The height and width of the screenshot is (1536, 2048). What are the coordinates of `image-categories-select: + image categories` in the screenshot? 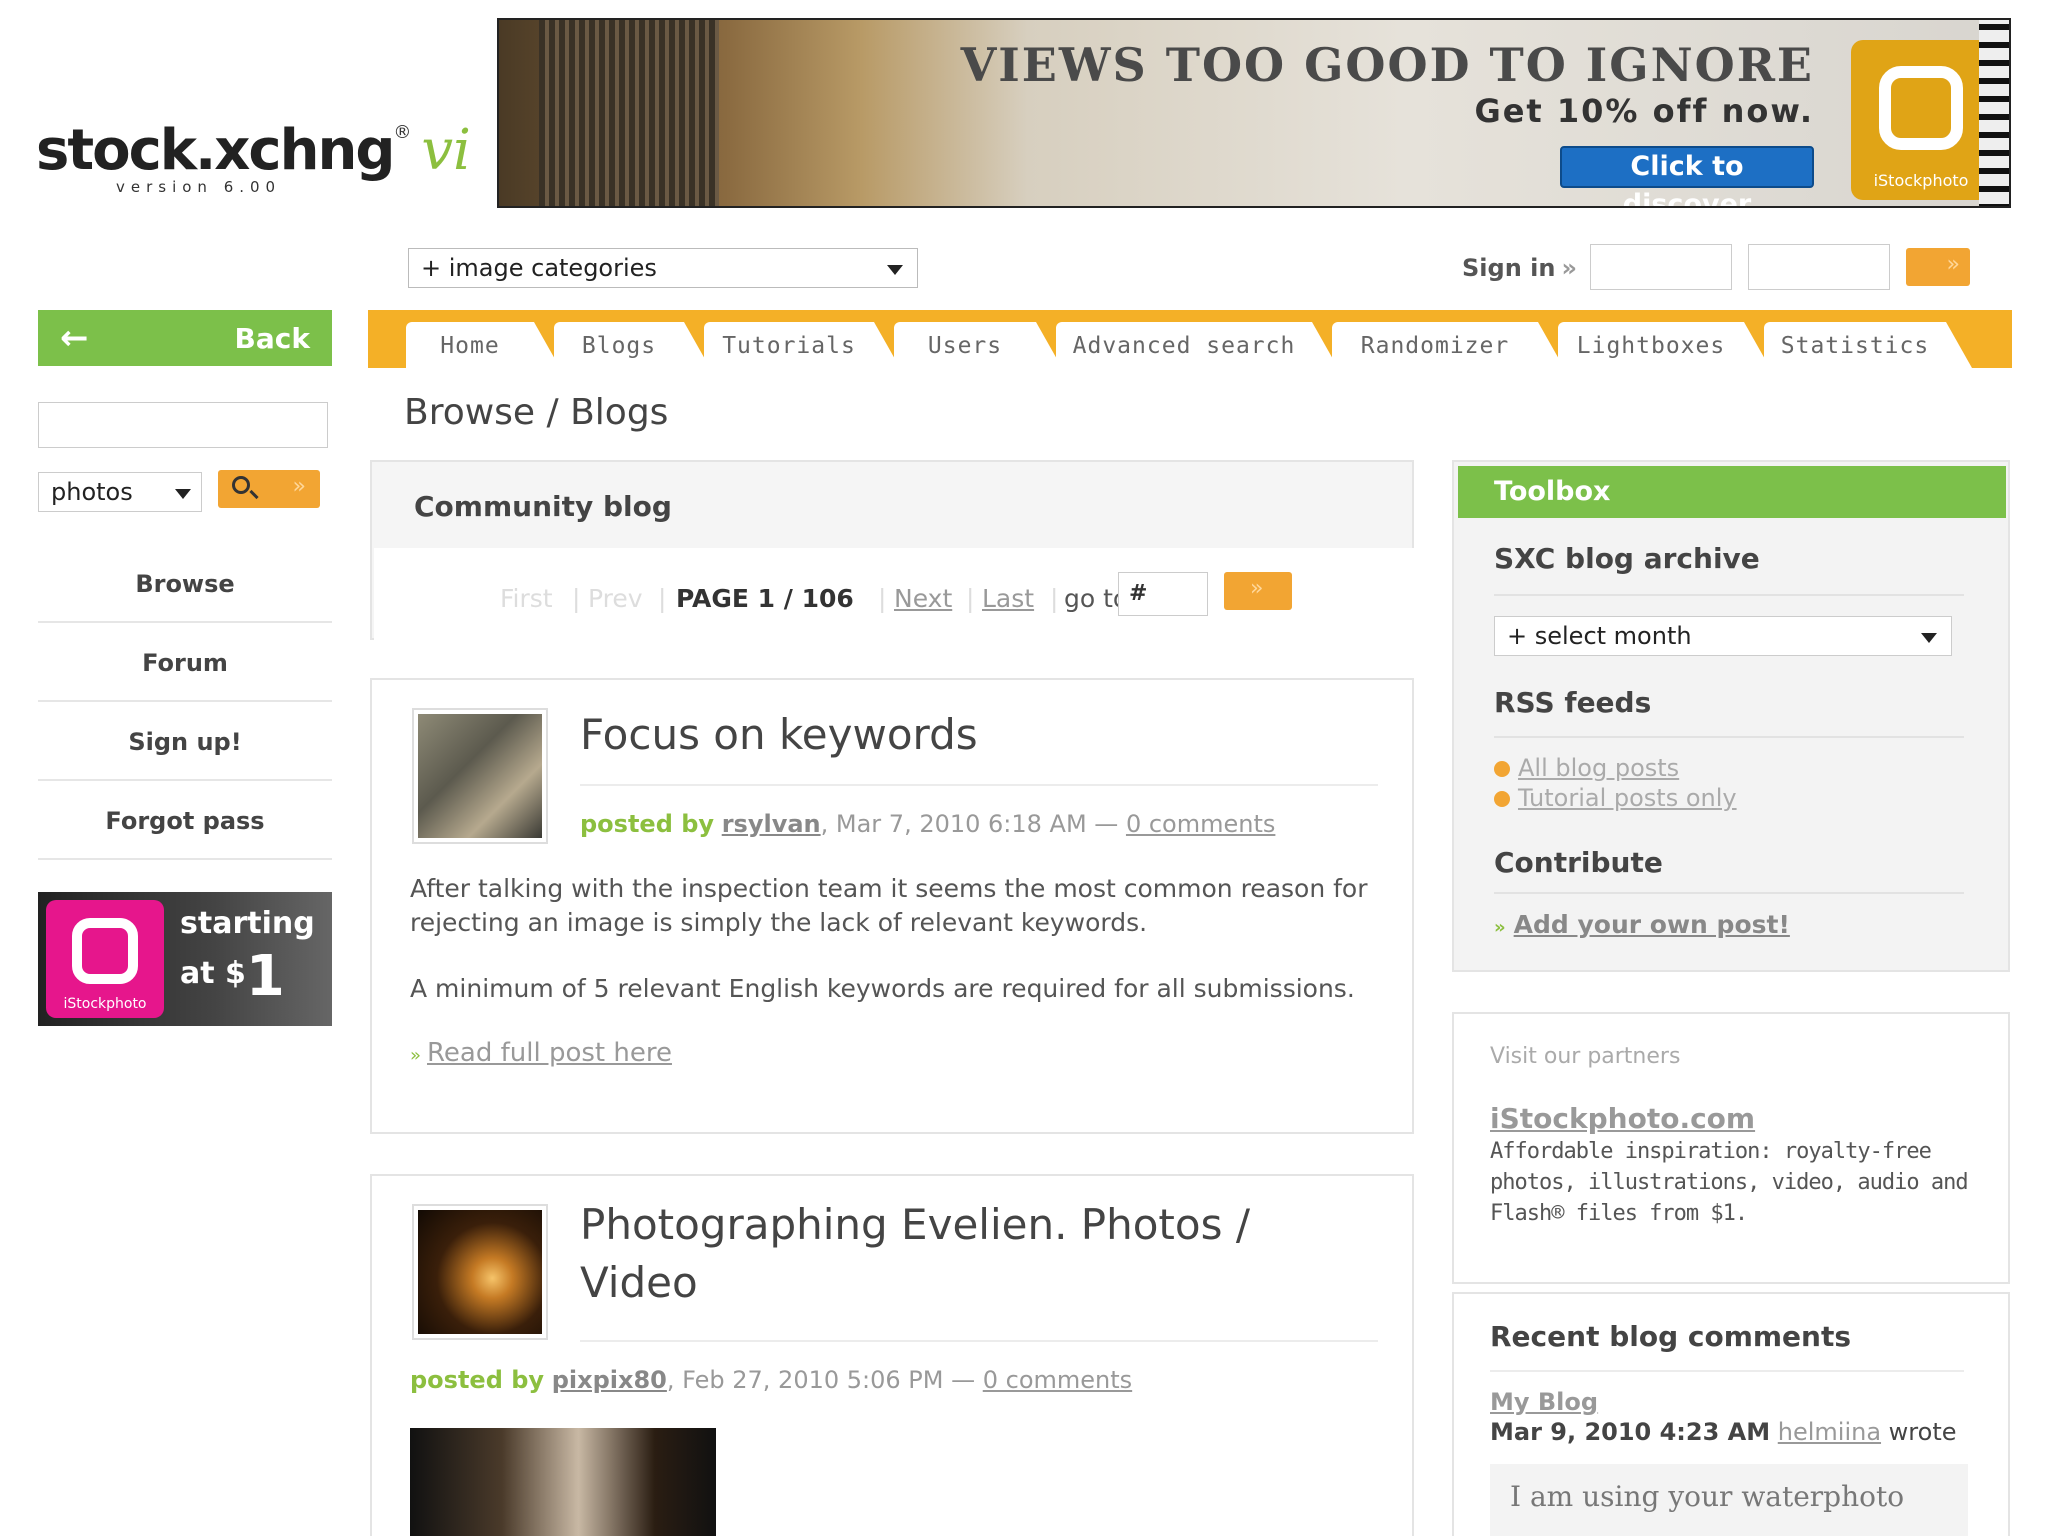 It's located at (663, 268).